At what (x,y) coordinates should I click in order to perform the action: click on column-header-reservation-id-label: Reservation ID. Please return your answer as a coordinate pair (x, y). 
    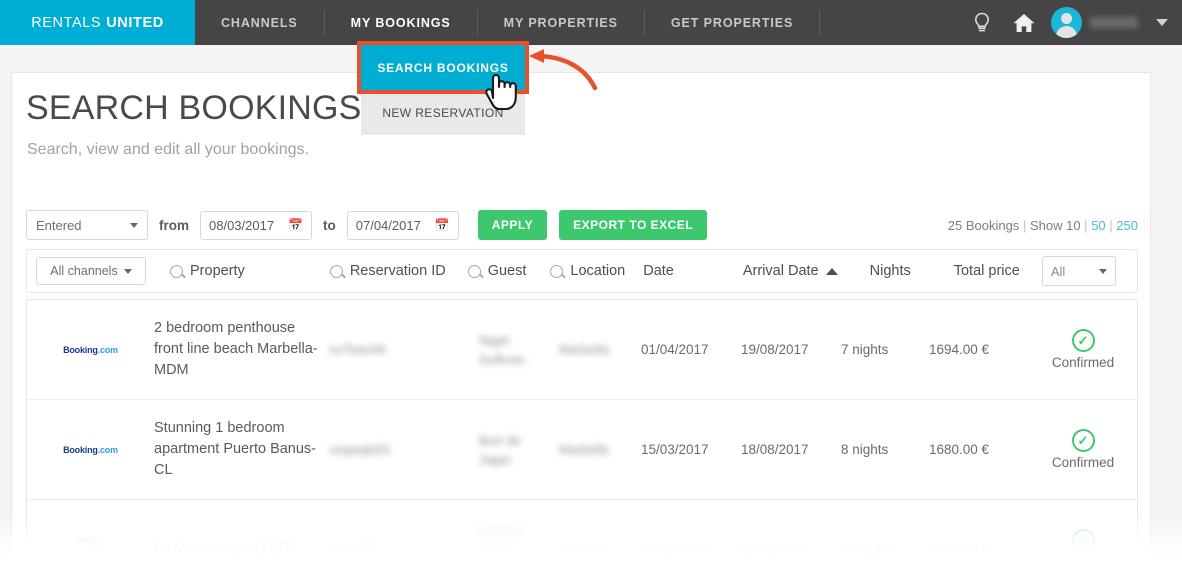
    Looking at the image, I should click on (397, 271).